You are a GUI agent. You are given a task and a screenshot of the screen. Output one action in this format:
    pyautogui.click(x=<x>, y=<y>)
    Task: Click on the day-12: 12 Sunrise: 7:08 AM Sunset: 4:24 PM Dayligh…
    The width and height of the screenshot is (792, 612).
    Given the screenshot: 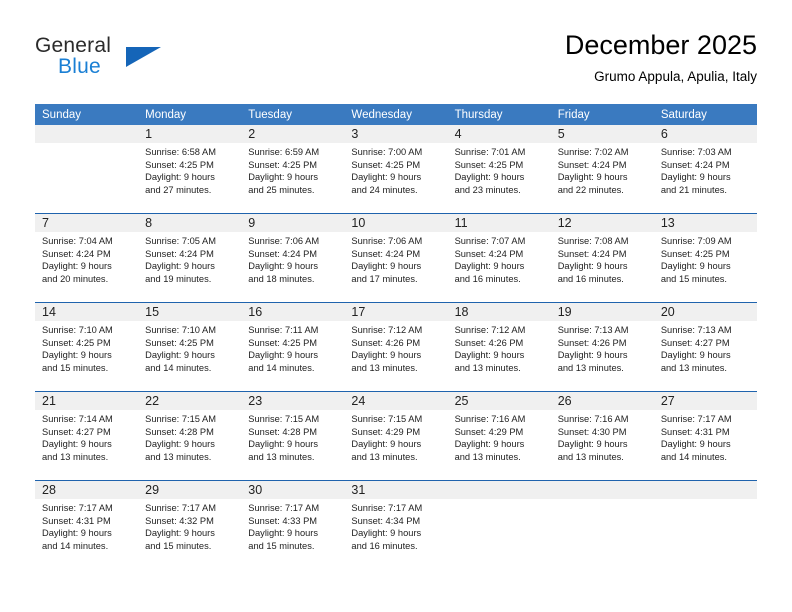 What is the action you would take?
    pyautogui.click(x=602, y=258)
    